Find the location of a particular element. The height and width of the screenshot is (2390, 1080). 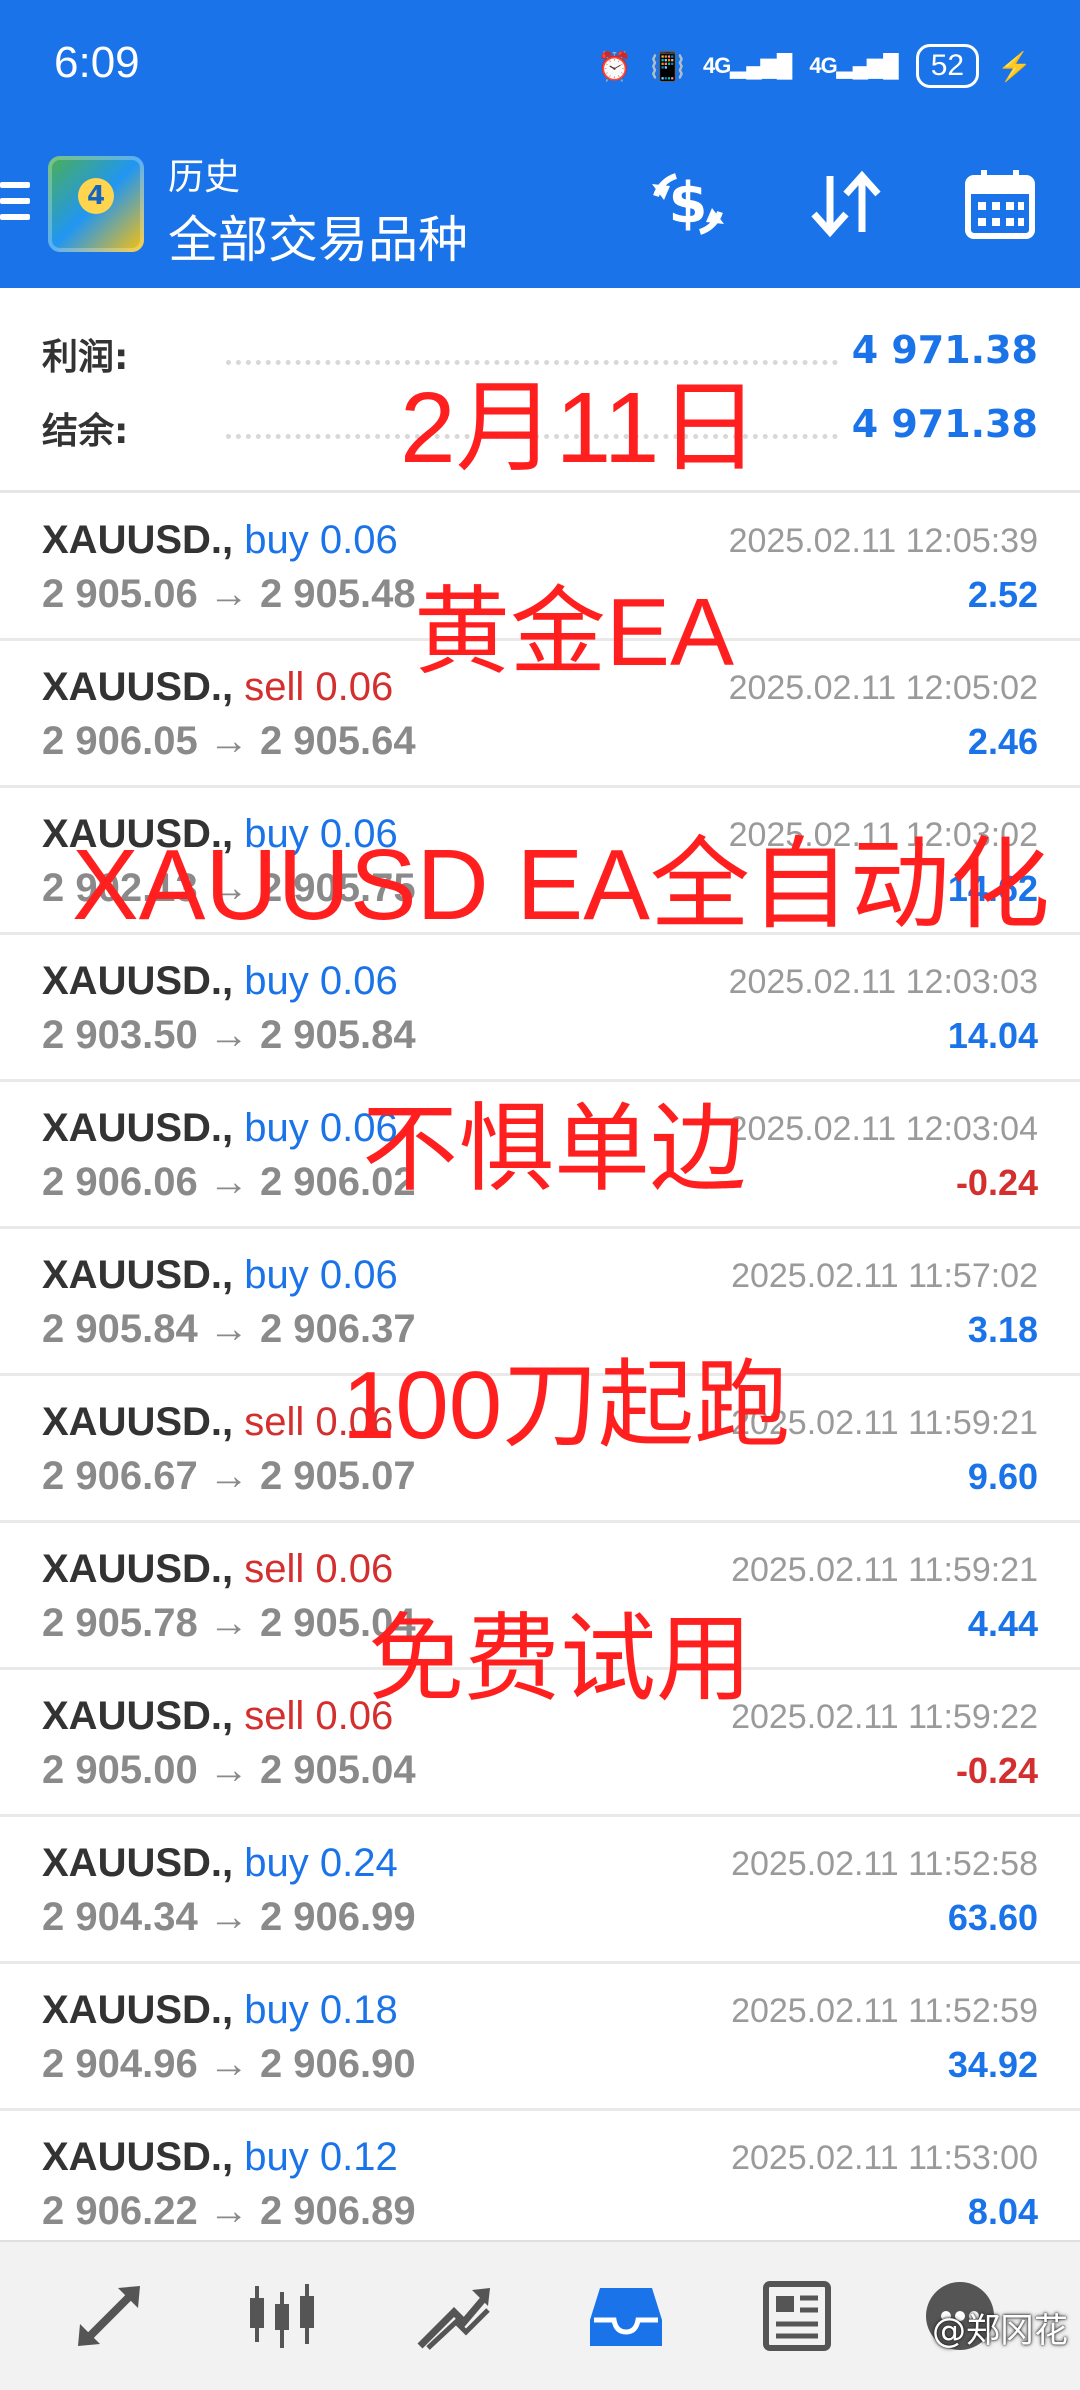

trade-profit: 34.92 is located at coordinates (992, 2064).